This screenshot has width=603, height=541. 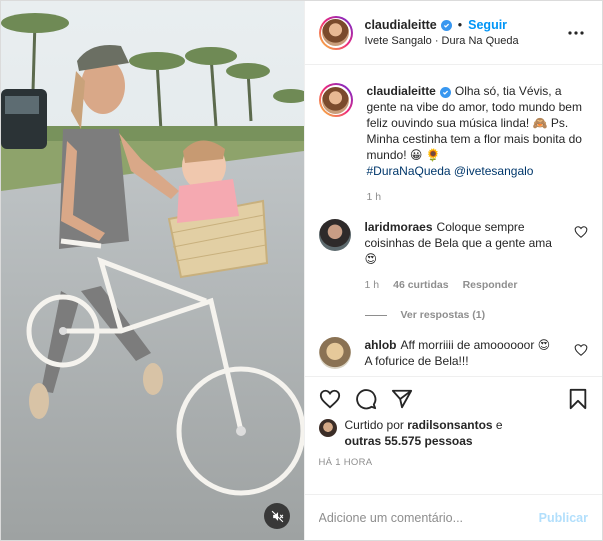 What do you see at coordinates (401, 25) in the screenshot?
I see `author-username: claudialeitte` at bounding box center [401, 25].